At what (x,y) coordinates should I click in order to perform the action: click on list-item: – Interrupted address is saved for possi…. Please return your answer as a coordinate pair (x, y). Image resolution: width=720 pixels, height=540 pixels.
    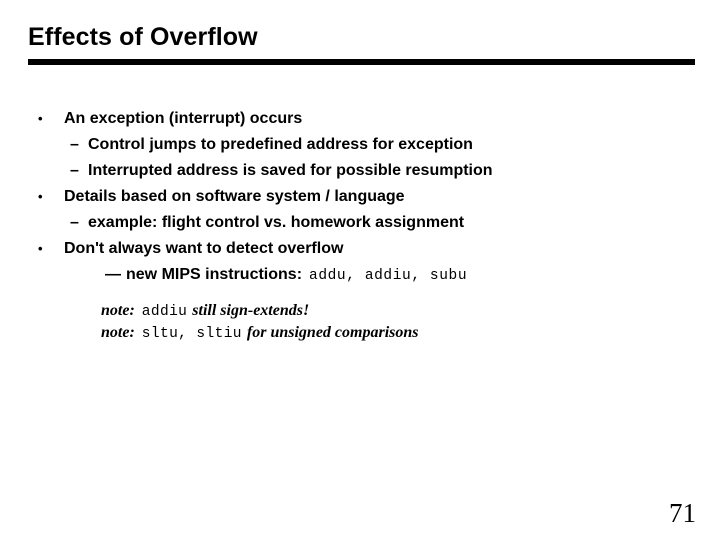
    Looking at the image, I should click on (360, 171).